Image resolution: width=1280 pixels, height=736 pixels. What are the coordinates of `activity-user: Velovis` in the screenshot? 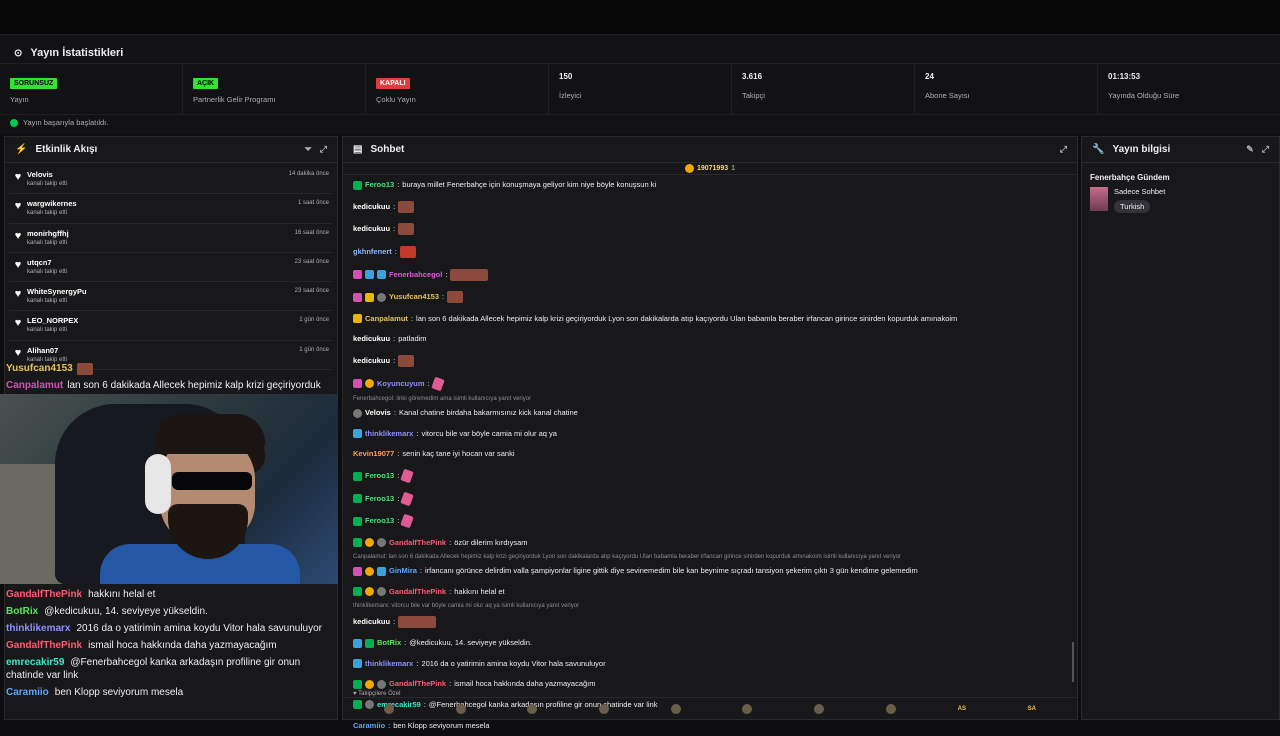 It's located at (47, 174).